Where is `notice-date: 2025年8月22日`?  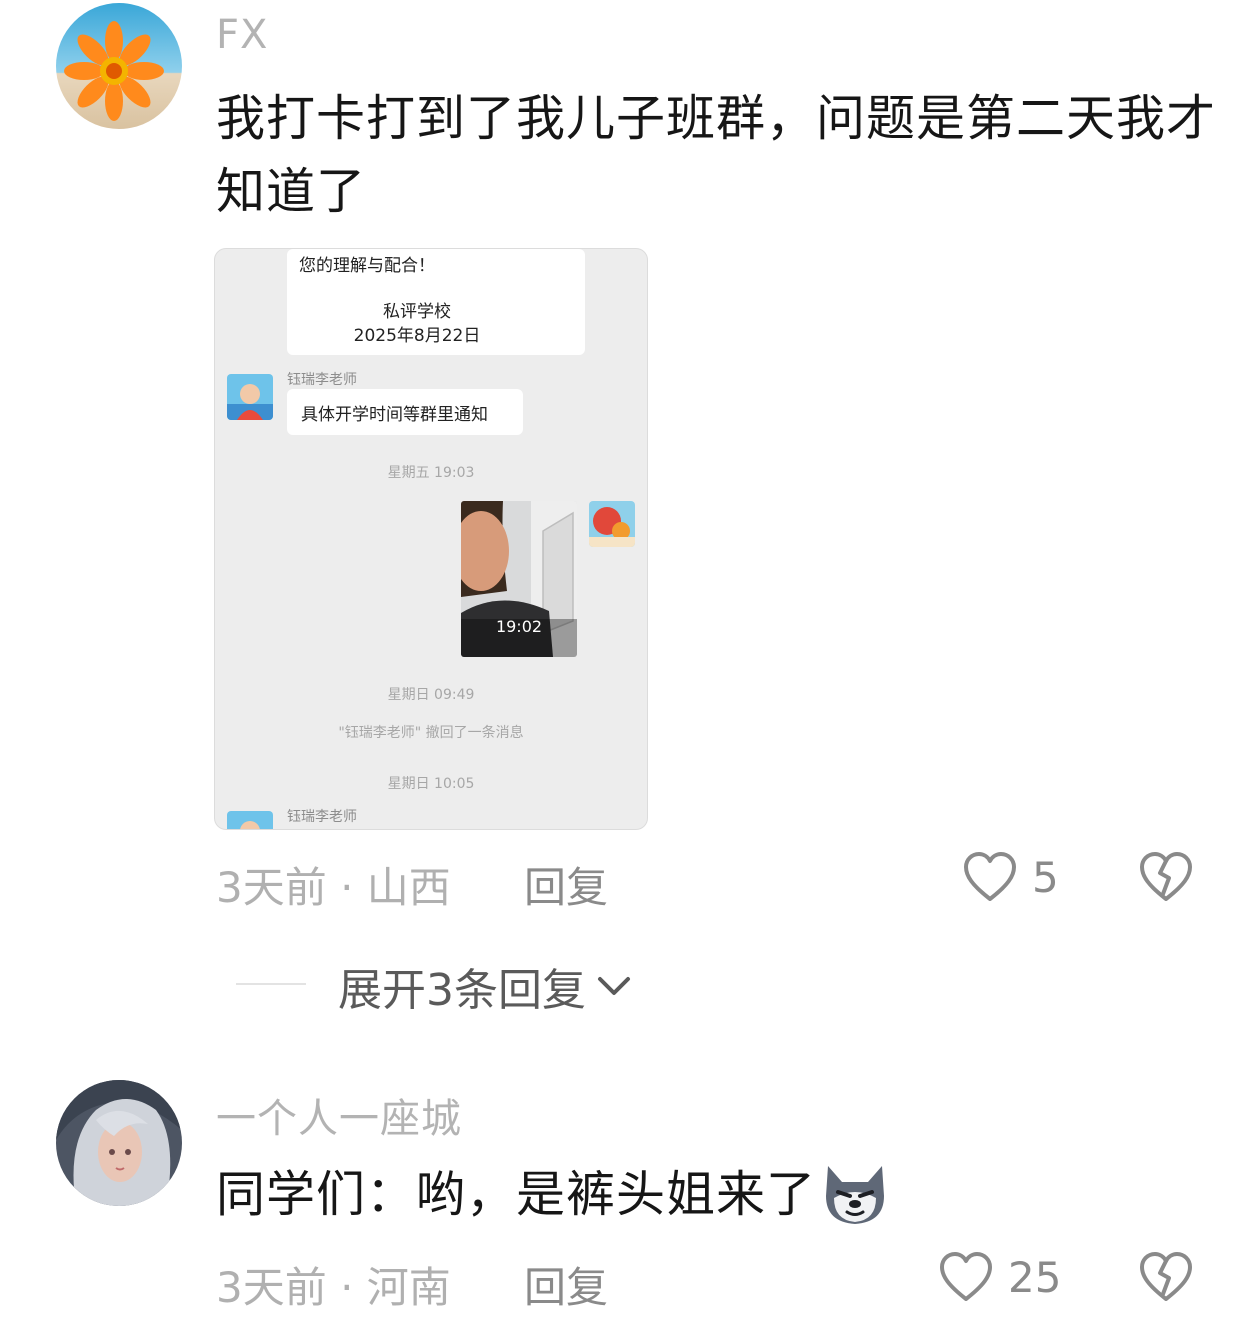
notice-date: 2025年8月22日 is located at coordinates (417, 336).